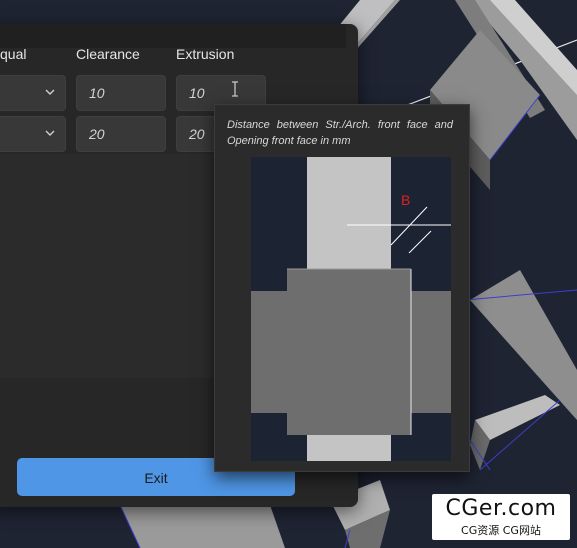 This screenshot has width=577, height=548. What do you see at coordinates (108, 54) in the screenshot?
I see `column-header-clearance: Clearance` at bounding box center [108, 54].